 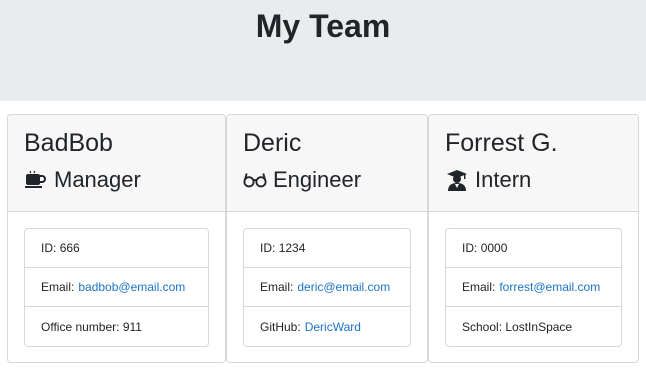 What do you see at coordinates (97, 179) in the screenshot?
I see `employee-role-label: Manager` at bounding box center [97, 179].